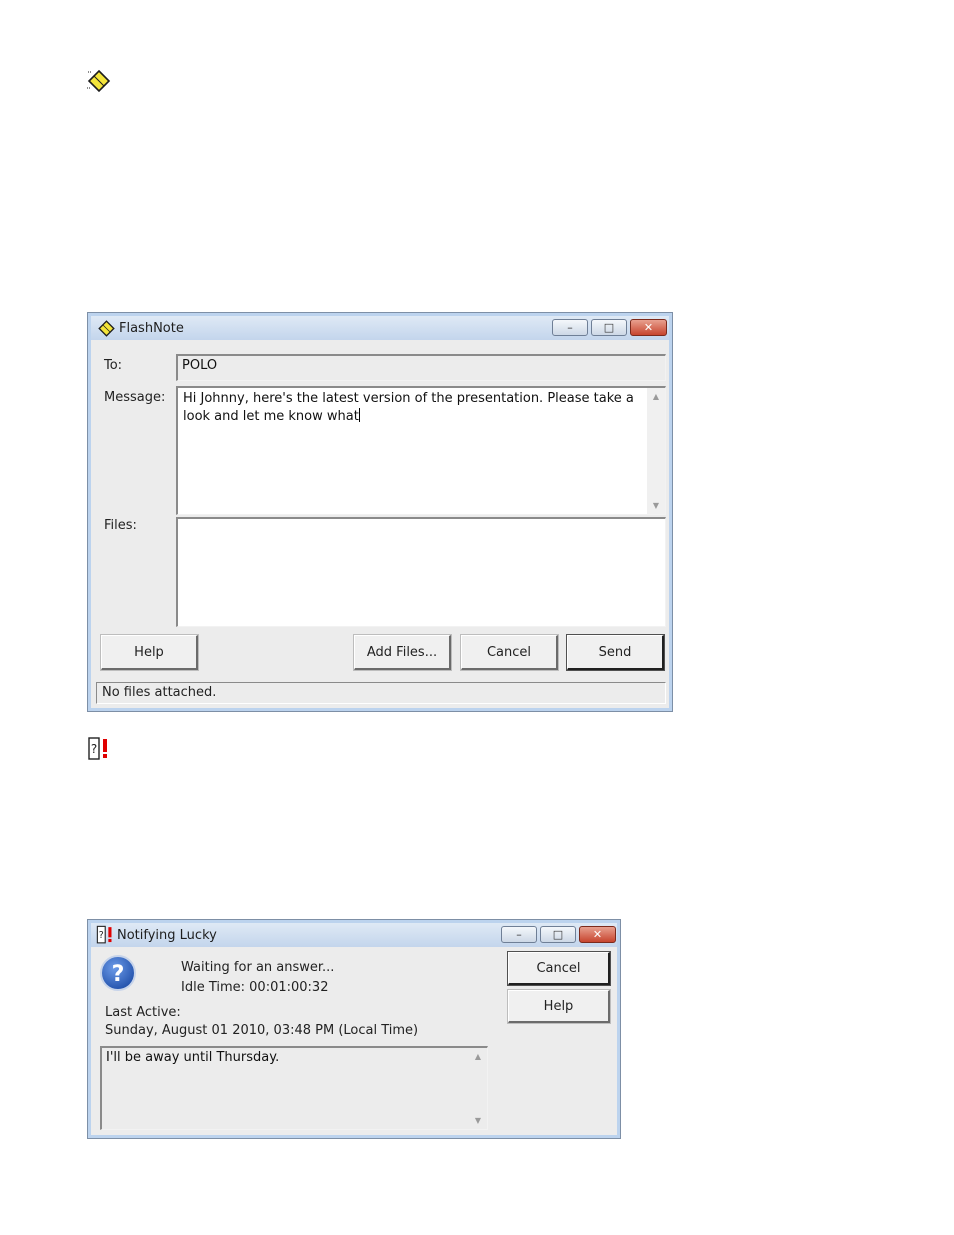 Image resolution: width=954 pixels, height=1235 pixels. Describe the element at coordinates (100, 749) in the screenshot. I see `notify-exclamation-icon: ?` at that location.